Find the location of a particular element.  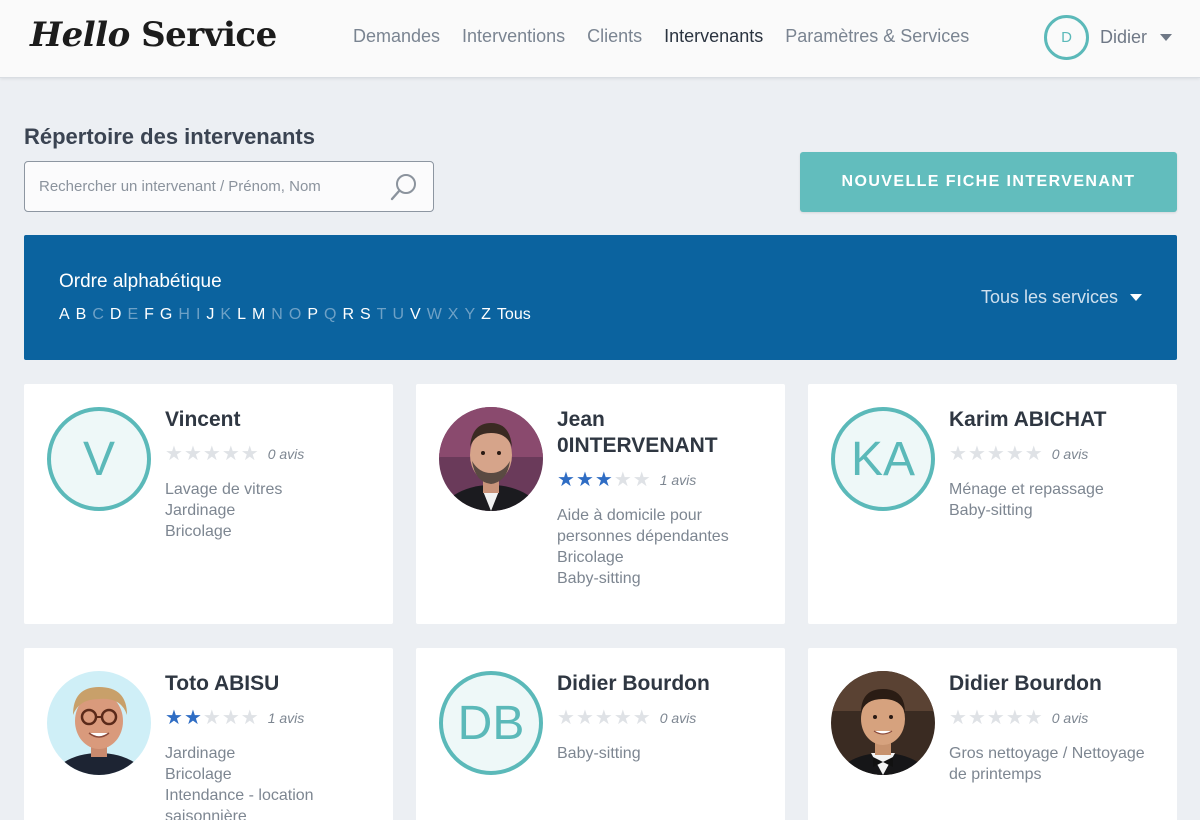

logo-word-service: Service is located at coordinates (209, 35).